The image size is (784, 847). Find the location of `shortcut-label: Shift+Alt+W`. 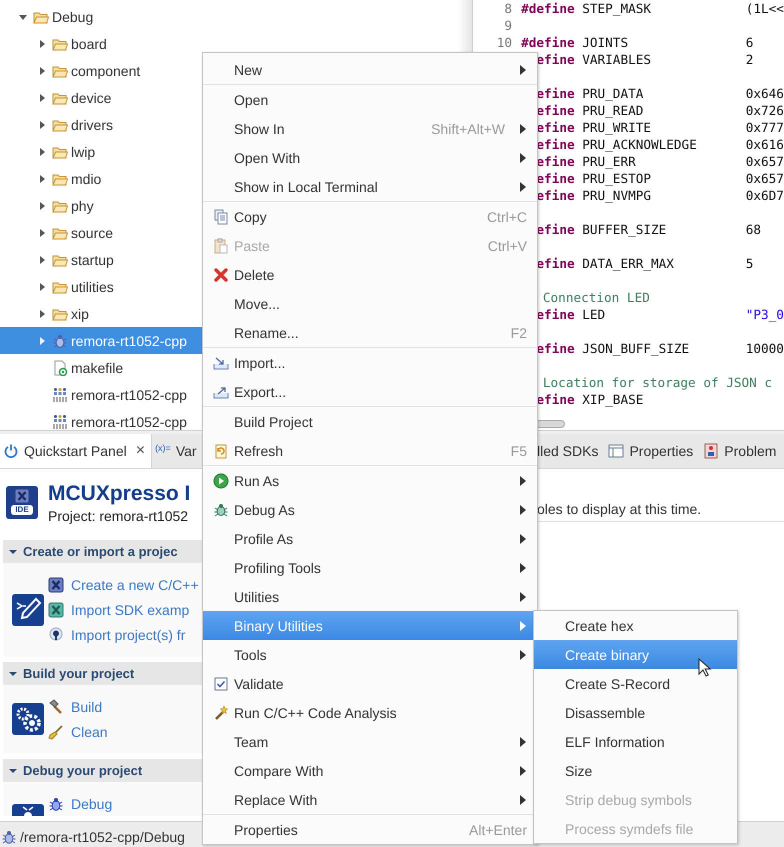

shortcut-label: Shift+Alt+W is located at coordinates (468, 128).